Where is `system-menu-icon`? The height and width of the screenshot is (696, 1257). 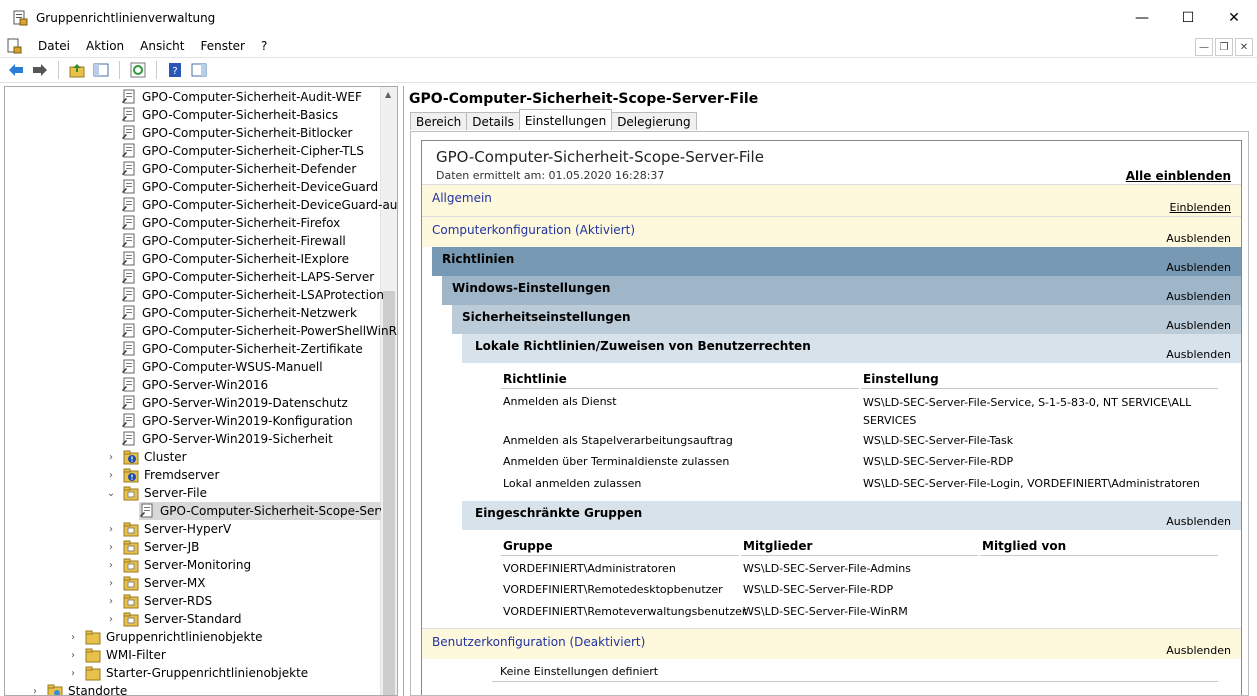
system-menu-icon is located at coordinates (14, 46).